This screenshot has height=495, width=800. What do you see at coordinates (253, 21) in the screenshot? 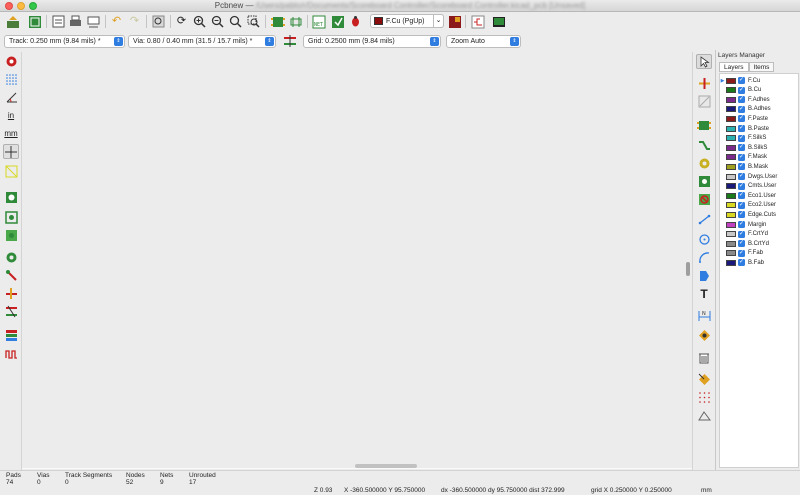
I see `zoom-selection-icon` at bounding box center [253, 21].